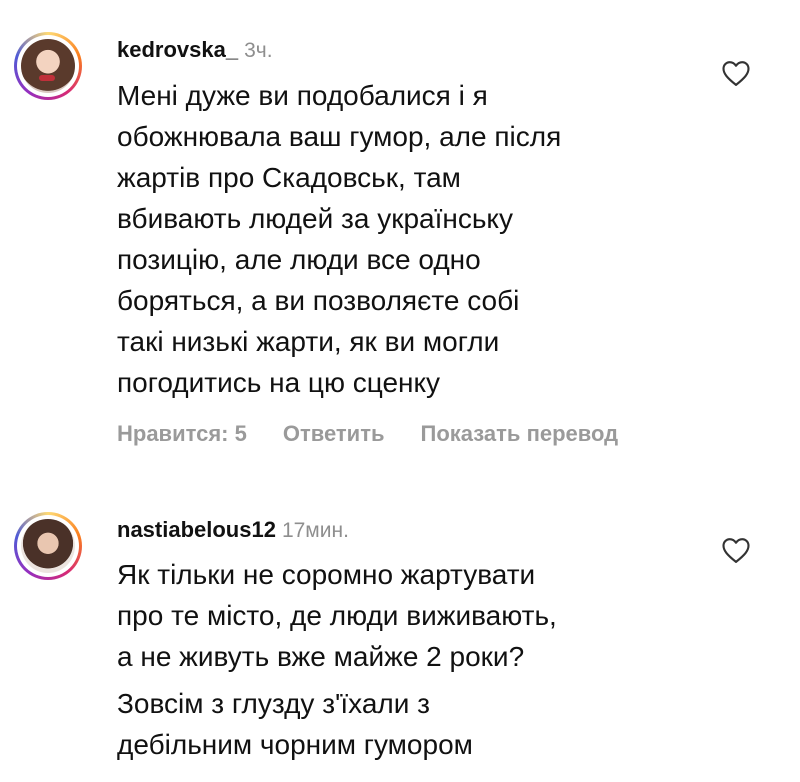  What do you see at coordinates (302, 95) in the screenshot?
I see `comment-line: Мені дуже ви подобалися і я` at bounding box center [302, 95].